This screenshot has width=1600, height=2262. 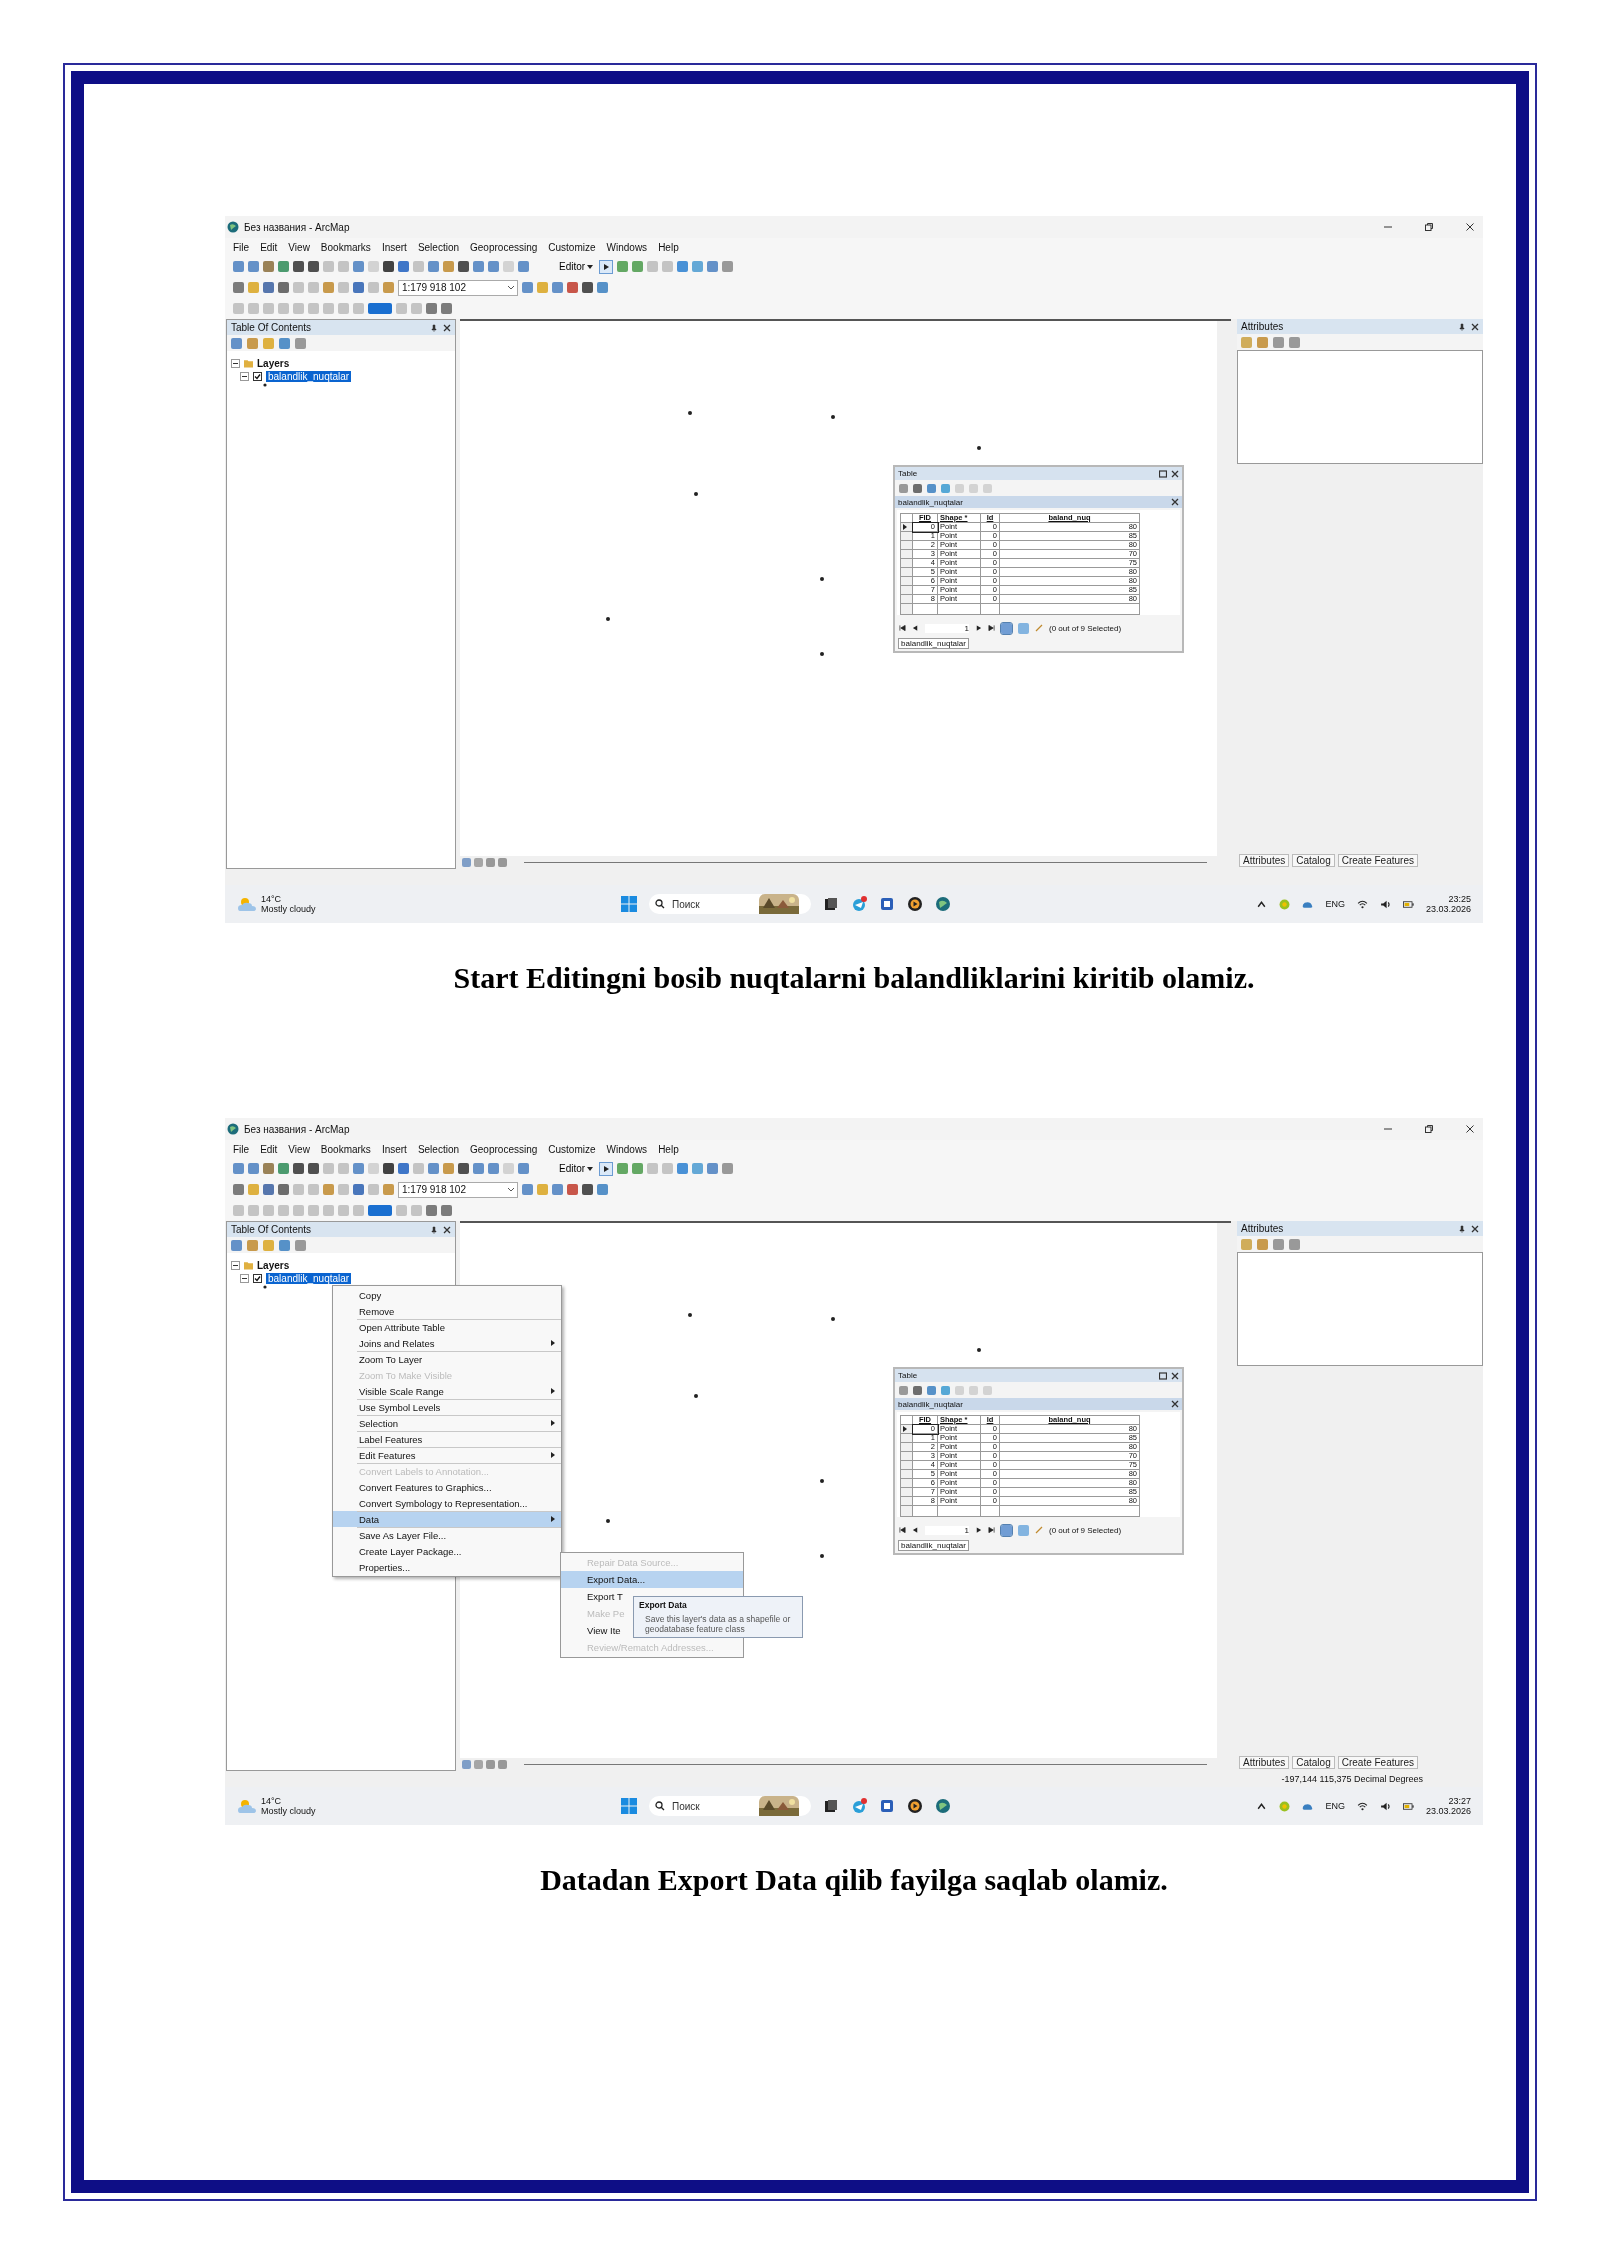 What do you see at coordinates (1313, 860) in the screenshot?
I see `dock-tab: Catalog` at bounding box center [1313, 860].